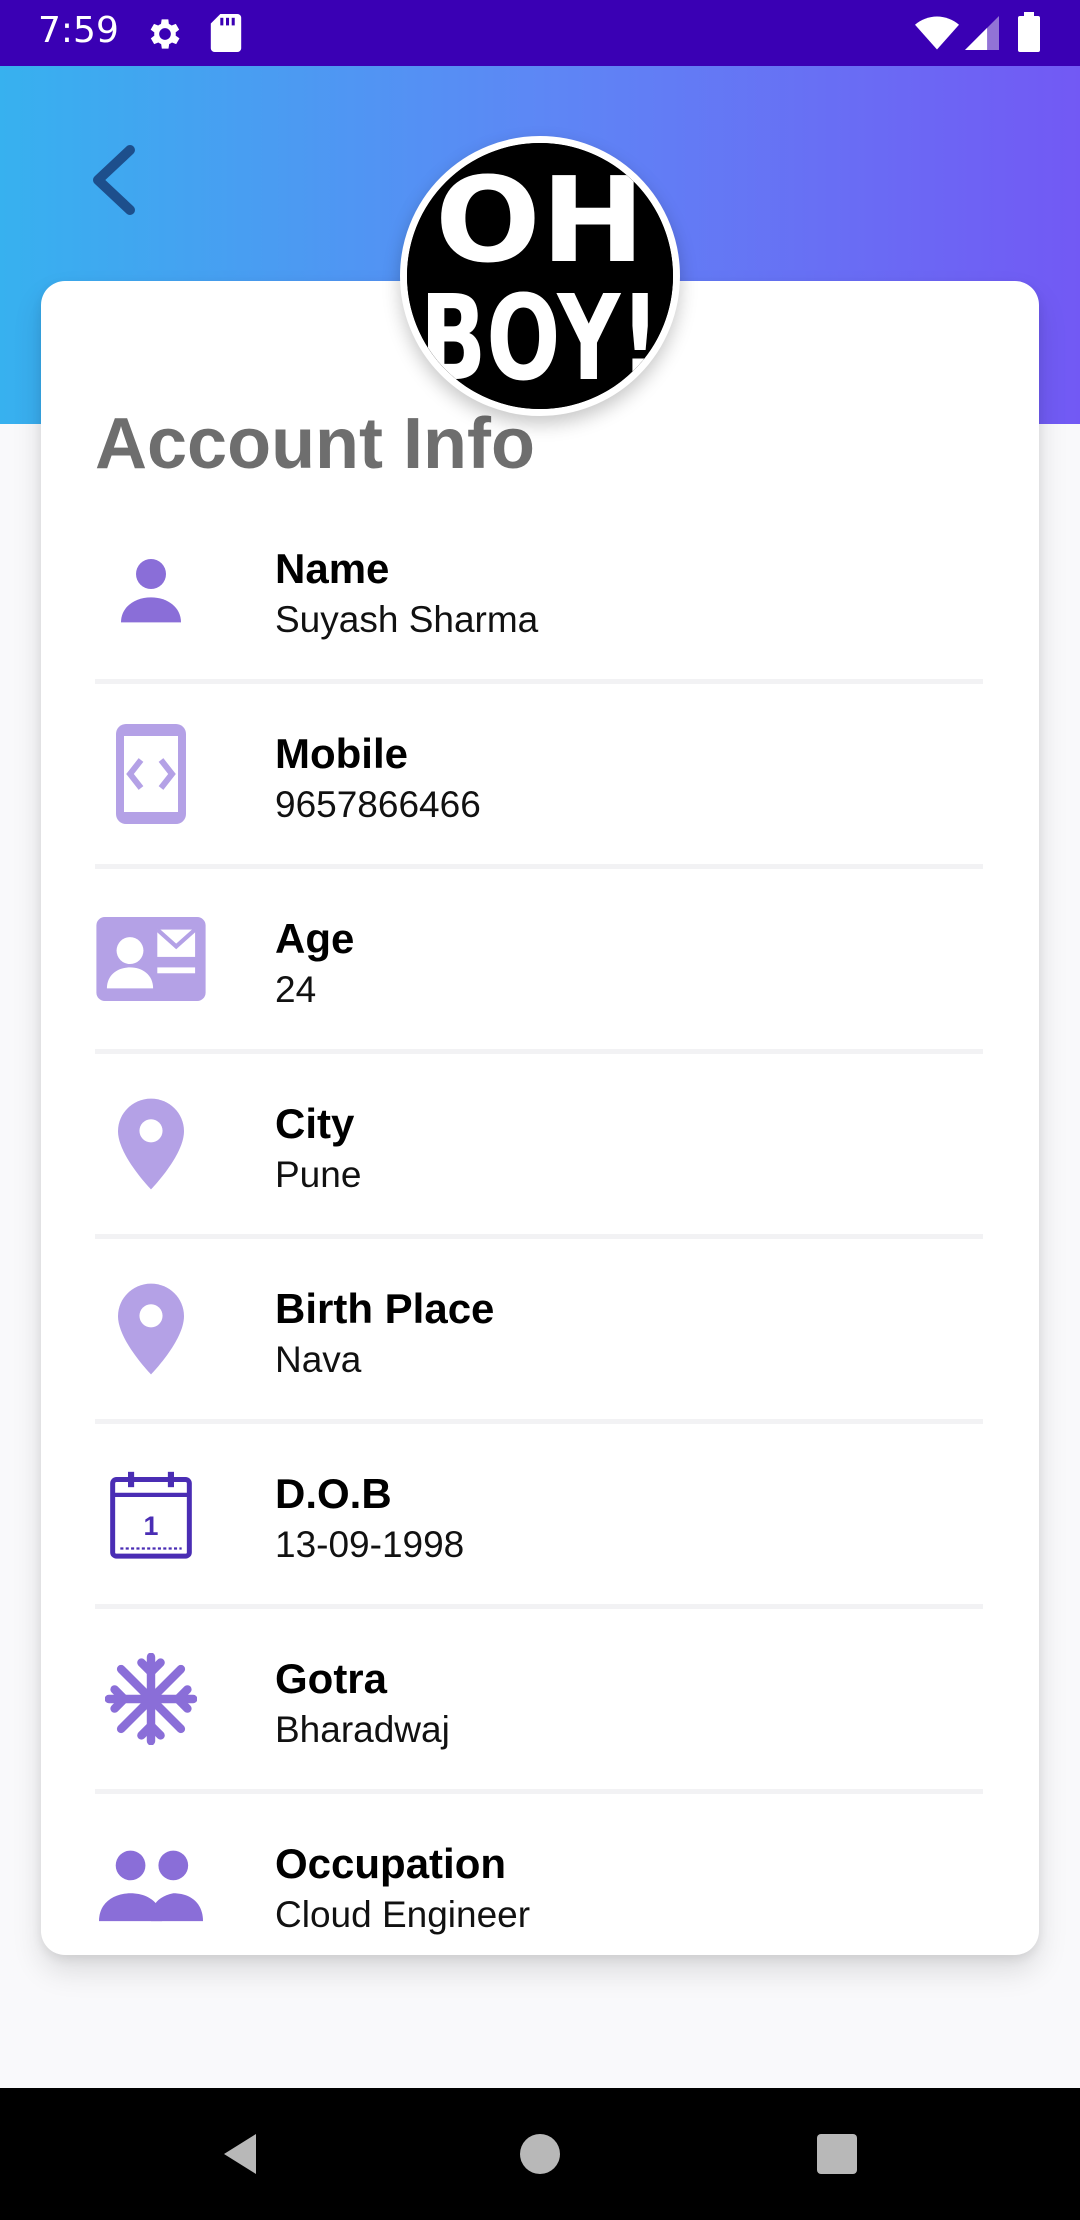 The image size is (1080, 2220). What do you see at coordinates (540, 338) in the screenshot?
I see `svg-text: BOY!` at bounding box center [540, 338].